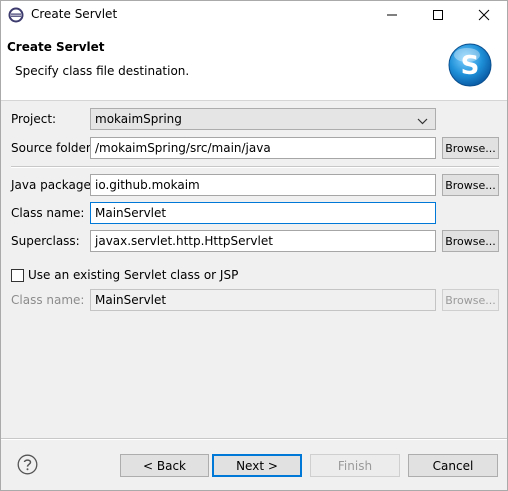 The image size is (508, 491). Describe the element at coordinates (34, 119) in the screenshot. I see `project-label: Project:` at that location.